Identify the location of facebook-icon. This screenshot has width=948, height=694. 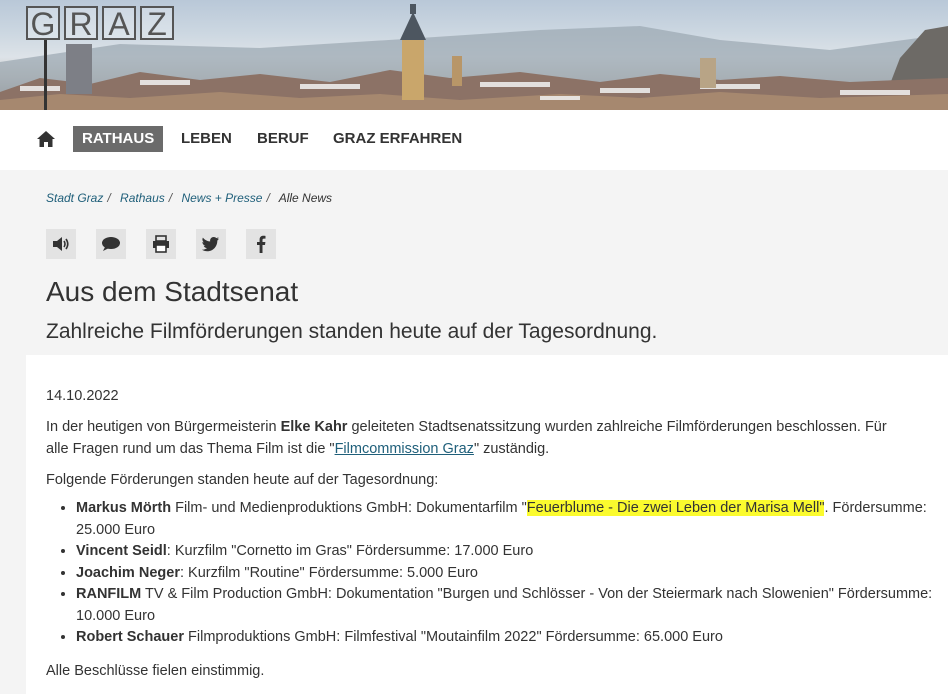
(261, 244).